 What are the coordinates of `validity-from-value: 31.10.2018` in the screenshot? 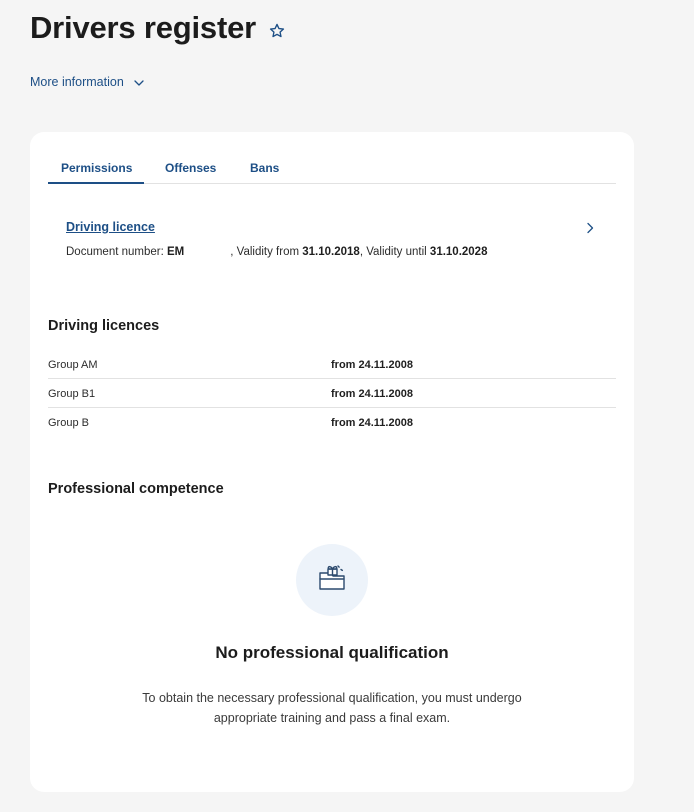 It's located at (331, 252).